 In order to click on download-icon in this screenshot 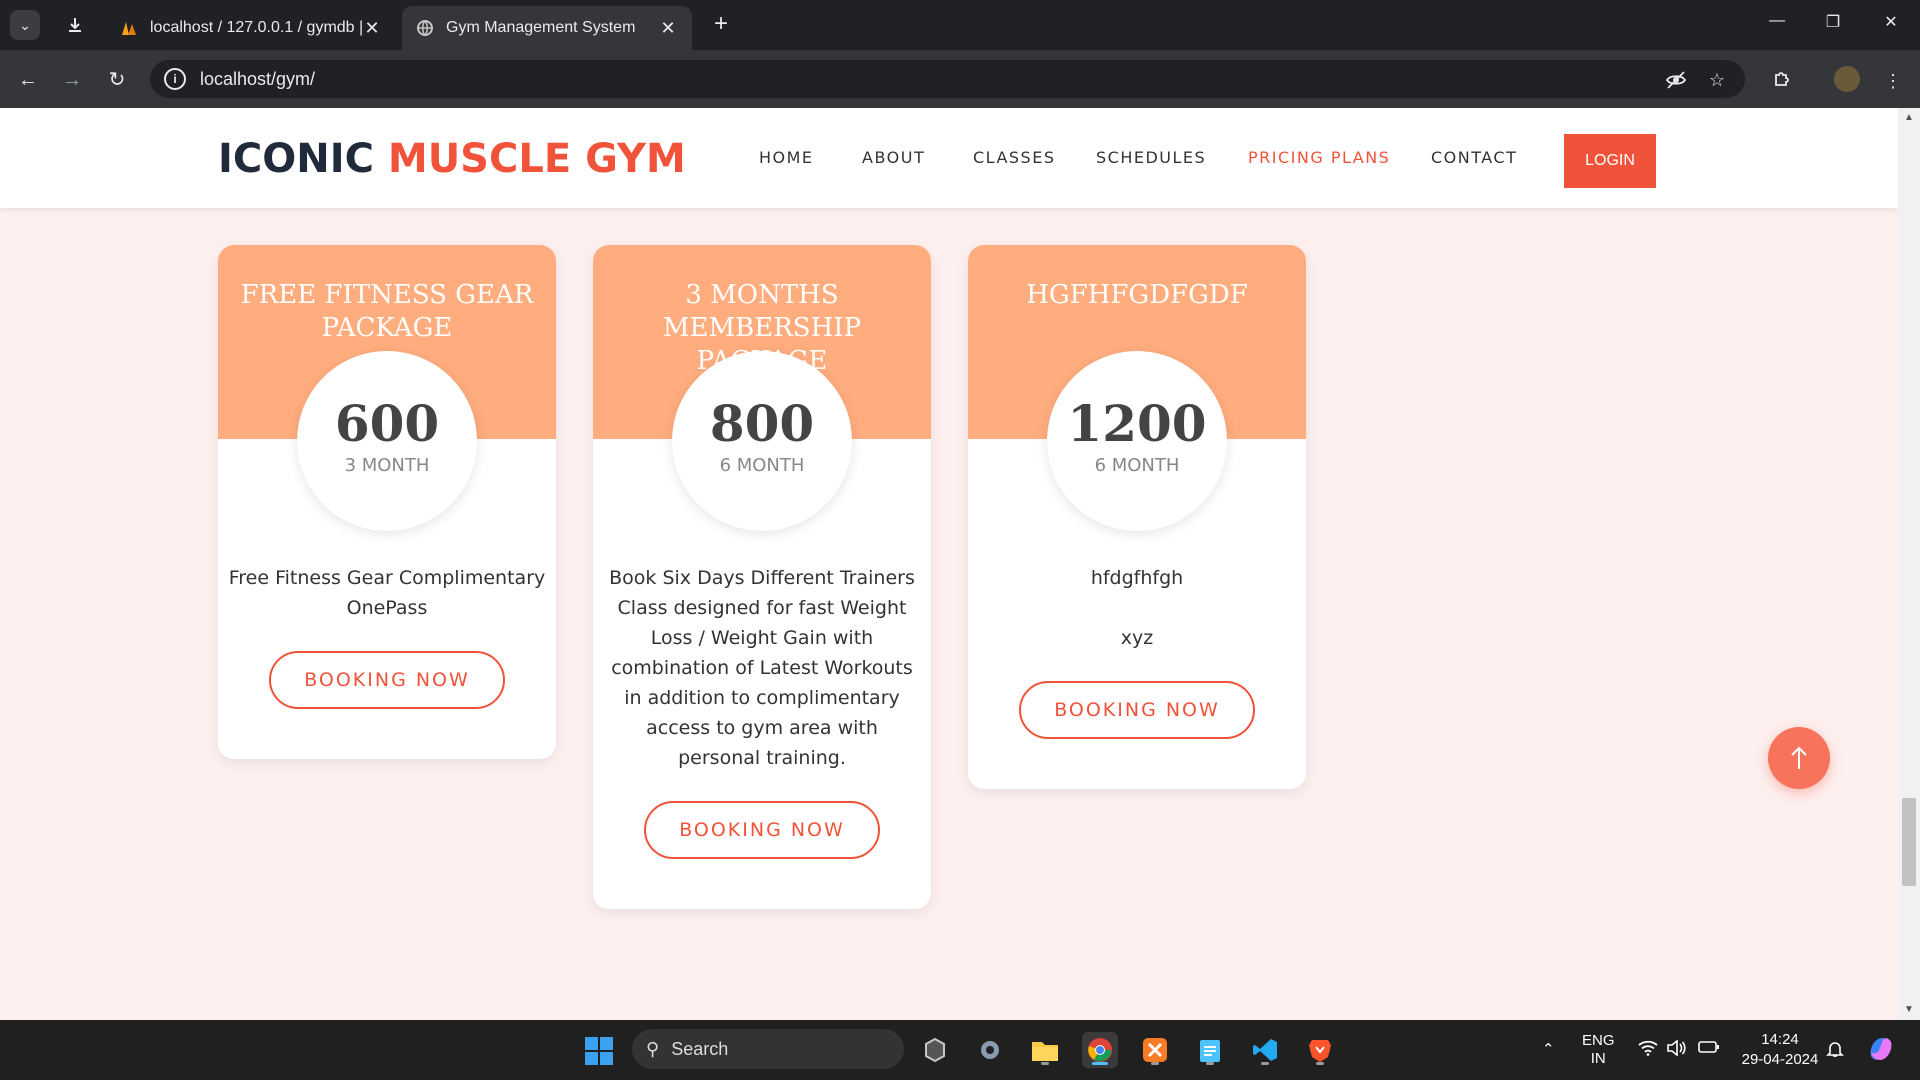, I will do `click(75, 25)`.